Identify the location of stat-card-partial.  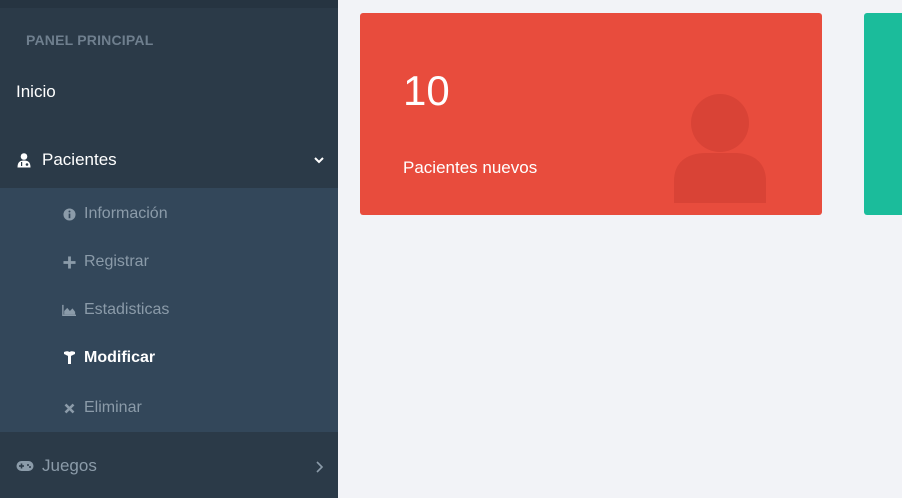
(883, 114).